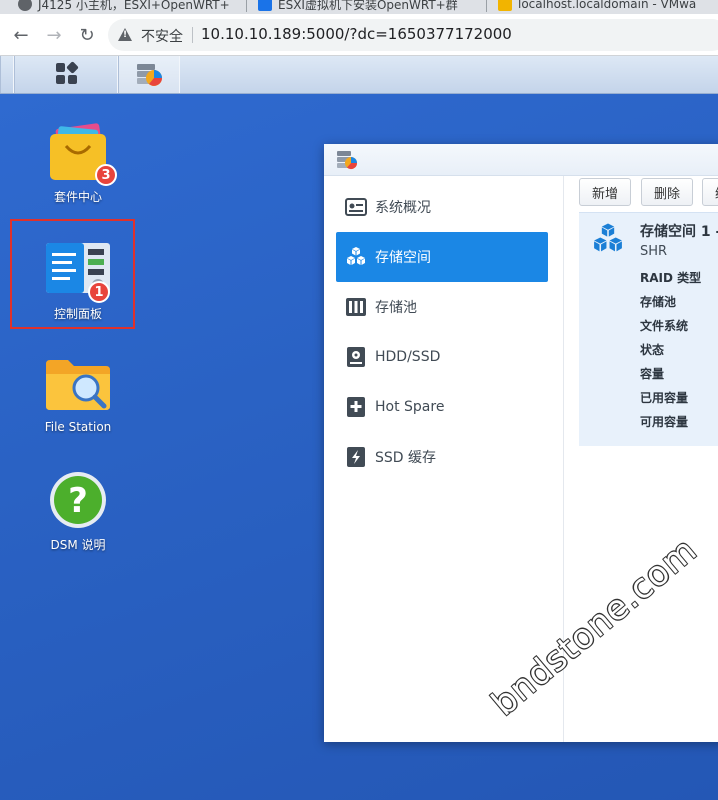  I want to click on more-button: 编, so click(710, 192).